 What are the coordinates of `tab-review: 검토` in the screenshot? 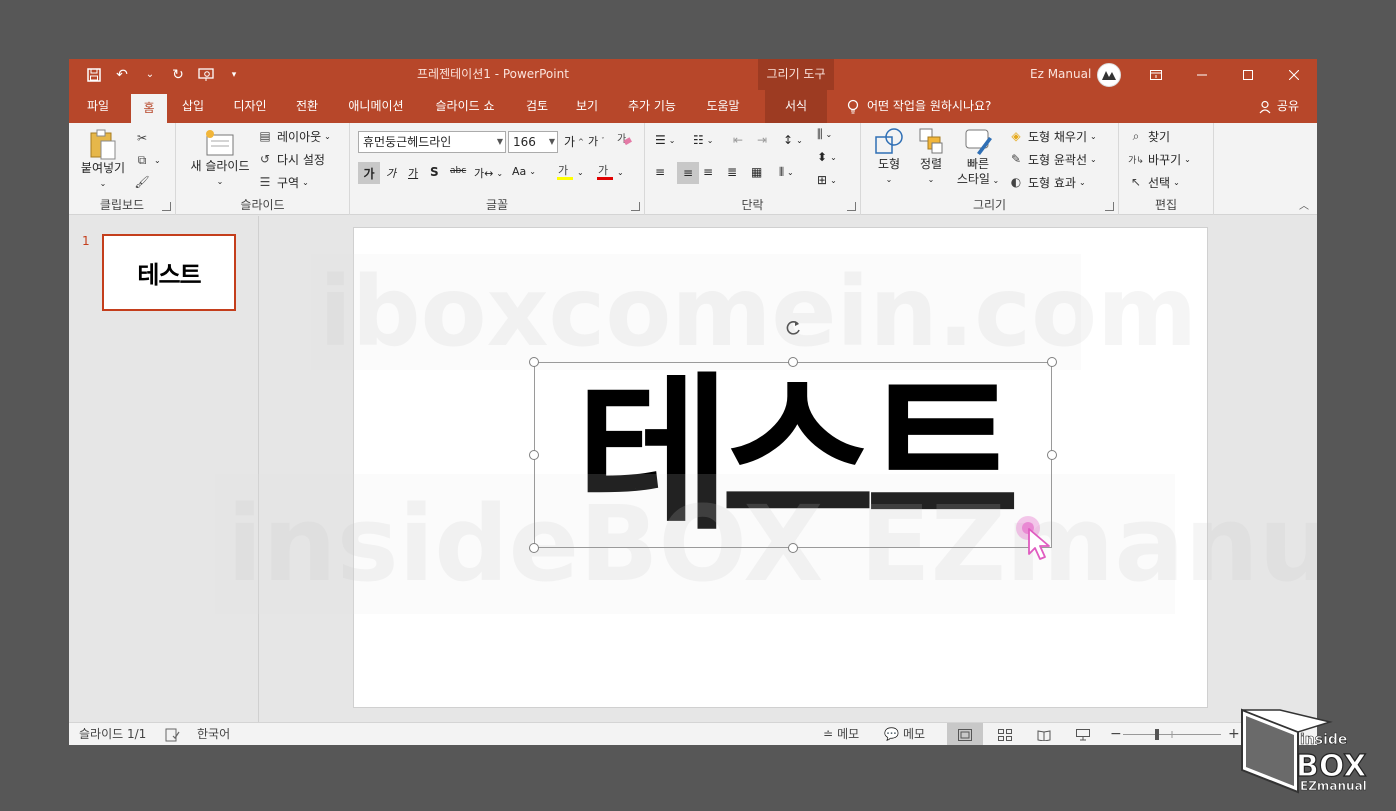 It's located at (537, 106).